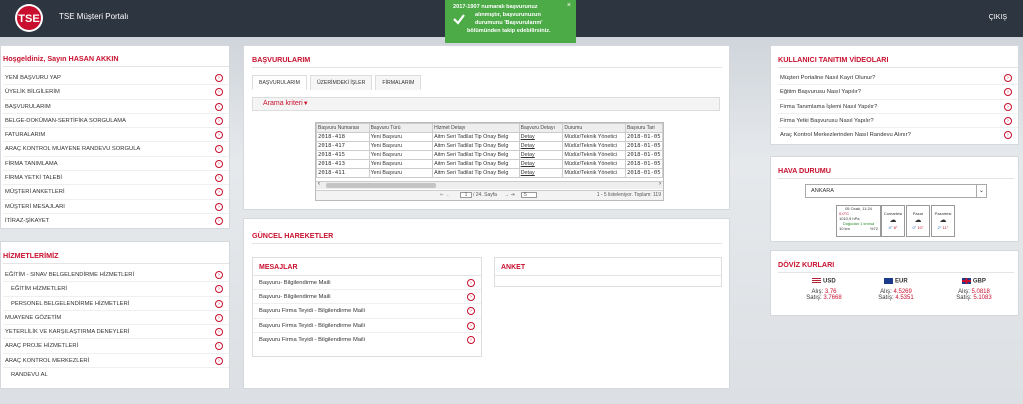  What do you see at coordinates (116, 332) in the screenshot?
I see `service-item-proficiency: YETERLİLİK VE KARŞILAŞTIRMA DENEYLERİ ›` at bounding box center [116, 332].